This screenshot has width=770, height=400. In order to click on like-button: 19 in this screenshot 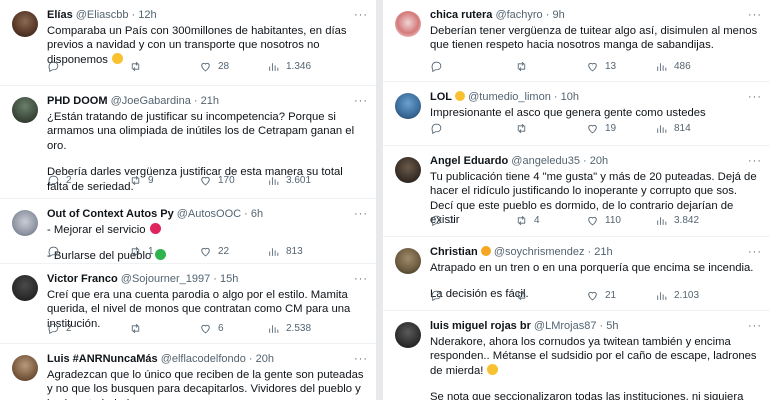, I will do `click(601, 128)`.